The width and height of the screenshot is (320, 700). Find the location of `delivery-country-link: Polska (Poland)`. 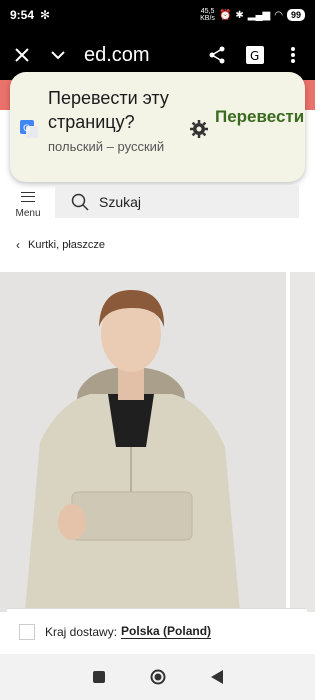

delivery-country-link: Polska (Poland) is located at coordinates (166, 631).